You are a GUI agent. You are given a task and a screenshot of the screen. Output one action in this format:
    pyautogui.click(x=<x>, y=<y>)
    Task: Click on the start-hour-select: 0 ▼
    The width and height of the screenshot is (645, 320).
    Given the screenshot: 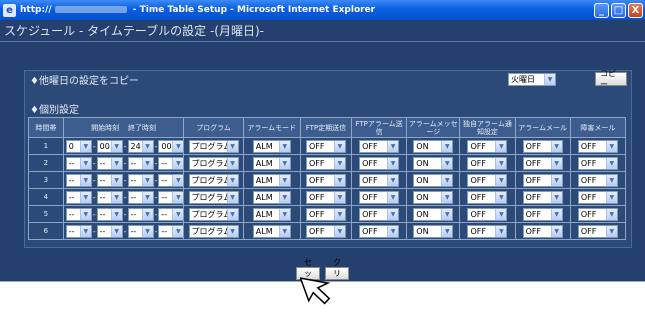 What is the action you would take?
    pyautogui.click(x=78, y=146)
    